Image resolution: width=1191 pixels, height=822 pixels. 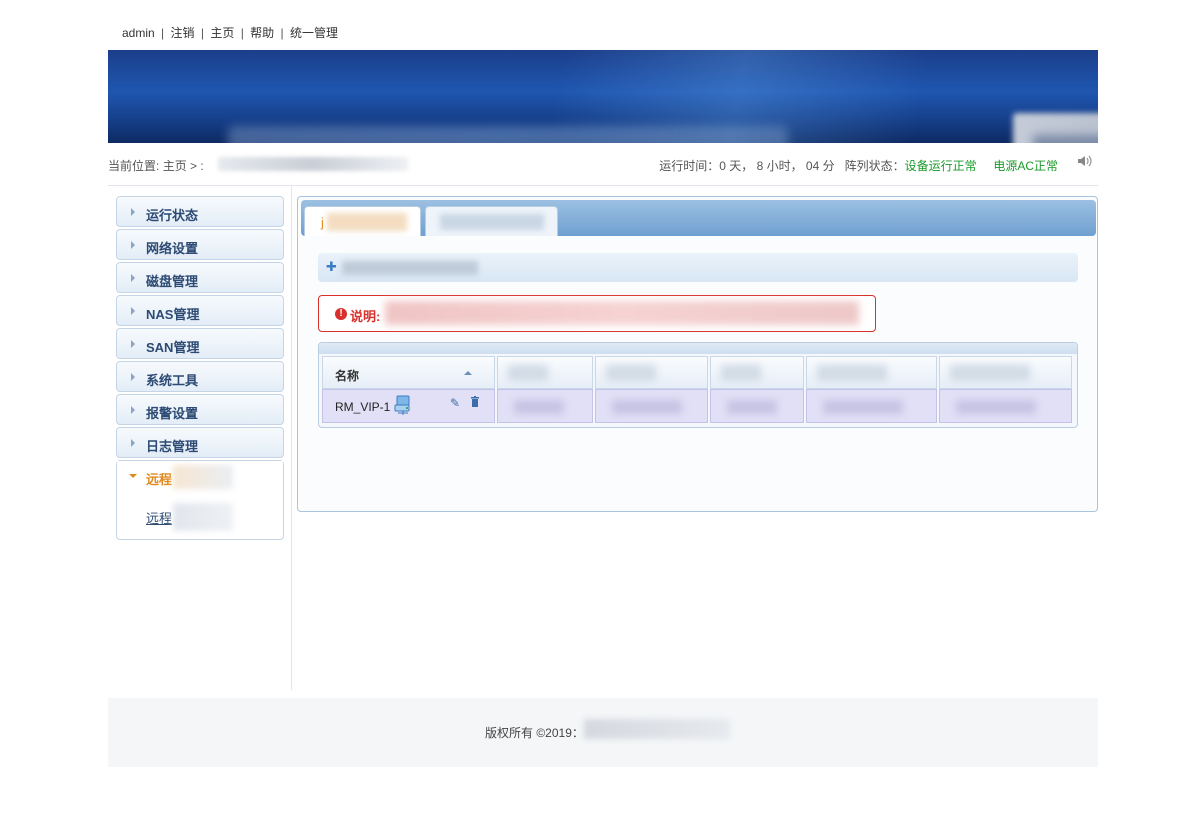 What do you see at coordinates (200, 500) in the screenshot?
I see `sidebar-group-remote: 远程 远程` at bounding box center [200, 500].